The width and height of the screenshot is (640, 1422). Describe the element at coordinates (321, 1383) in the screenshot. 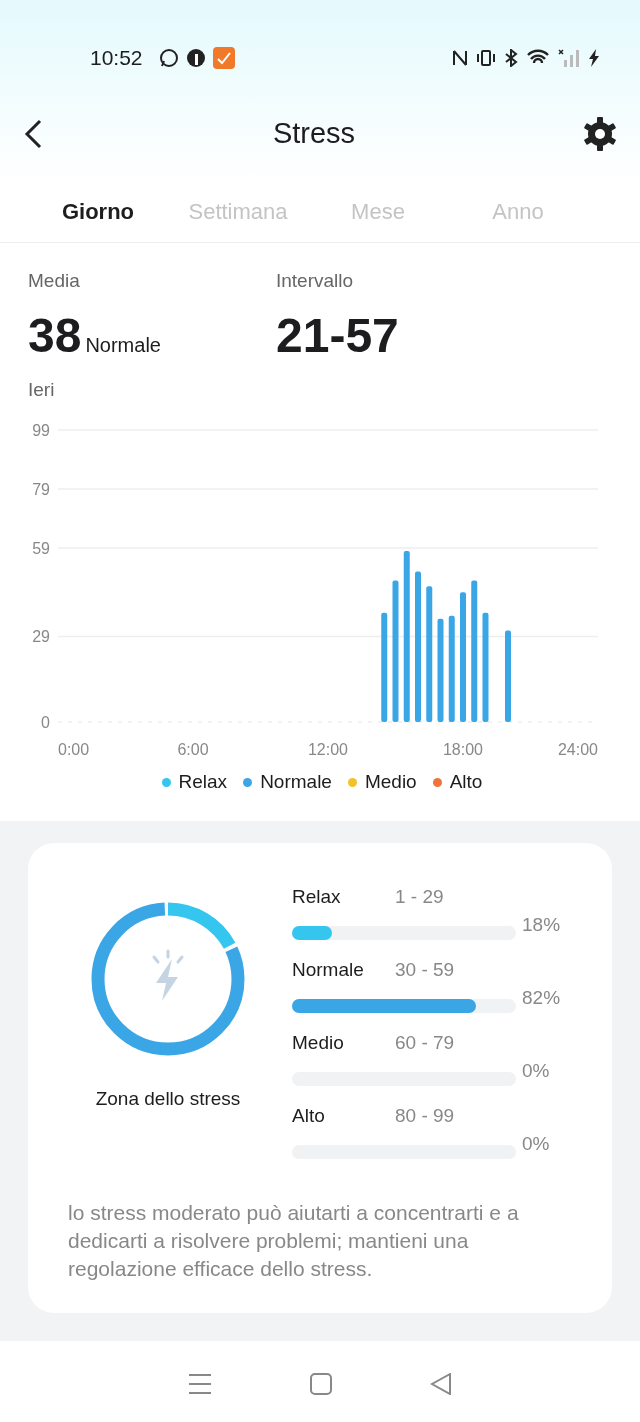

I see `home-icon` at that location.